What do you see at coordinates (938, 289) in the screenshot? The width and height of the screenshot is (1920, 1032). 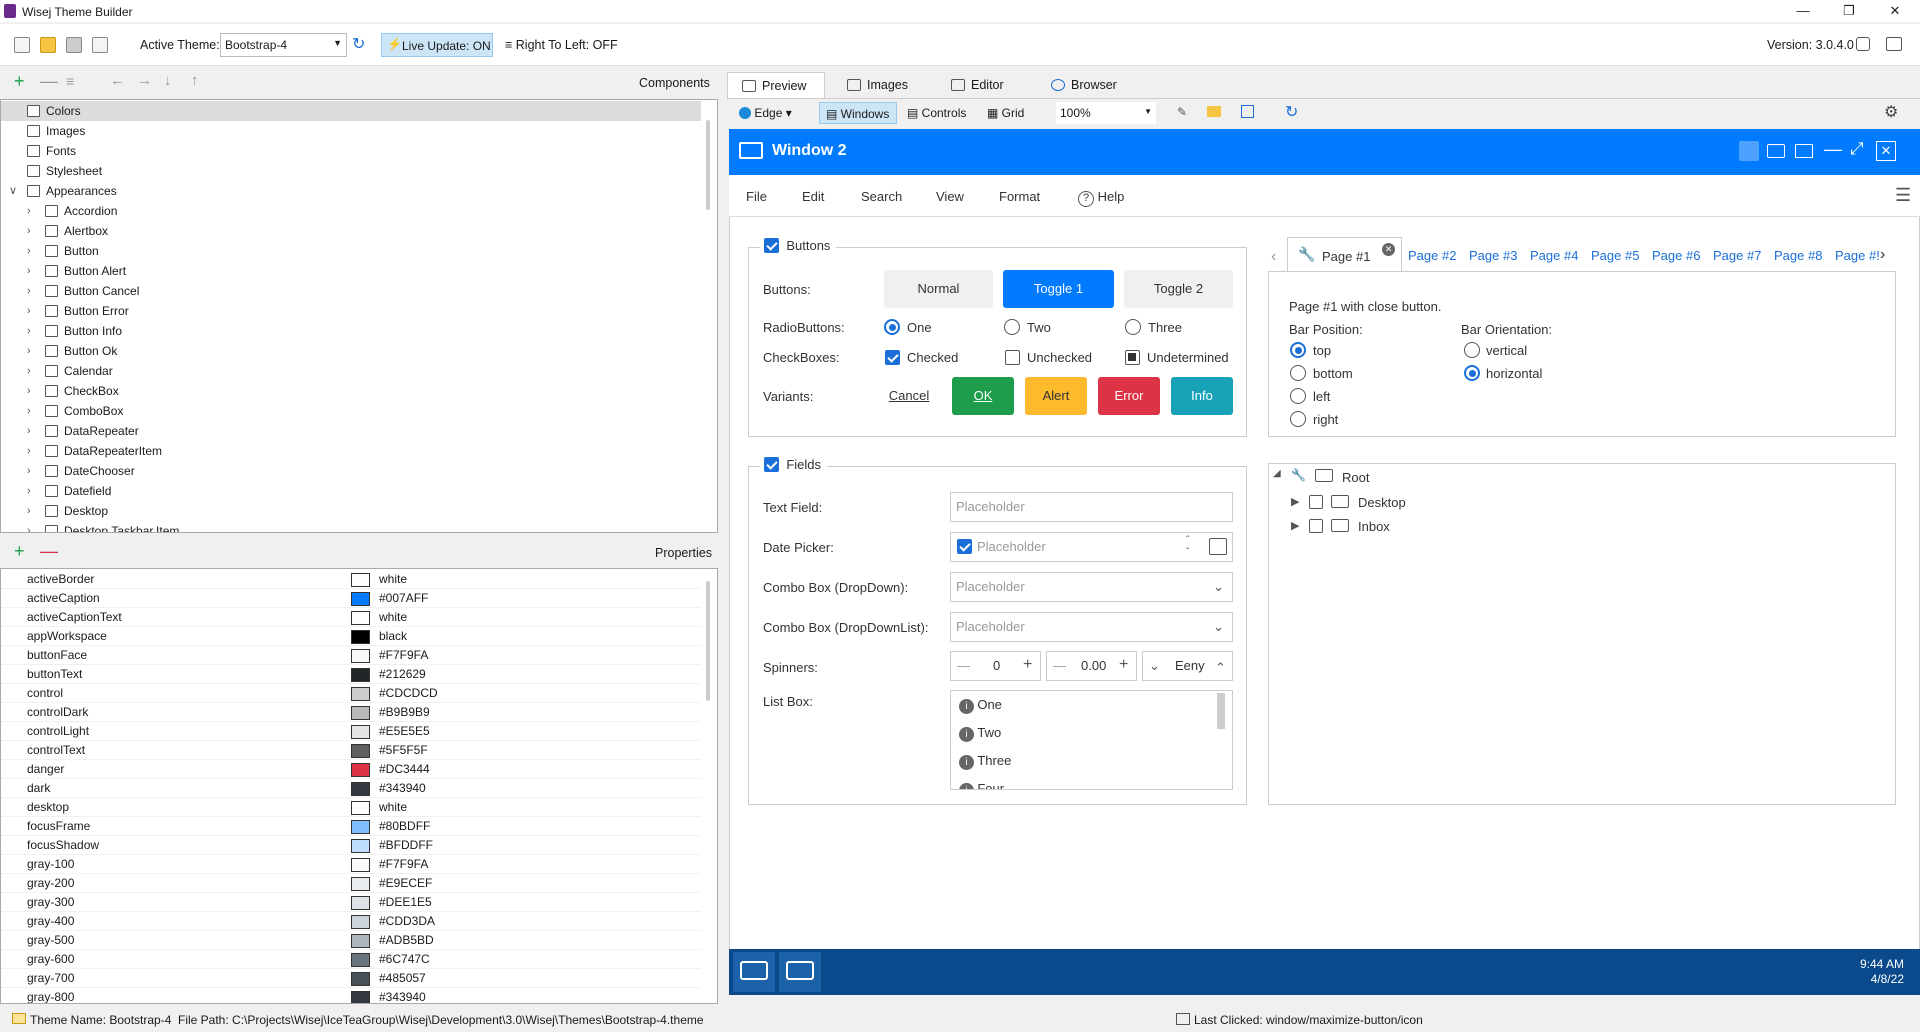 I see `normal-button: Normal` at bounding box center [938, 289].